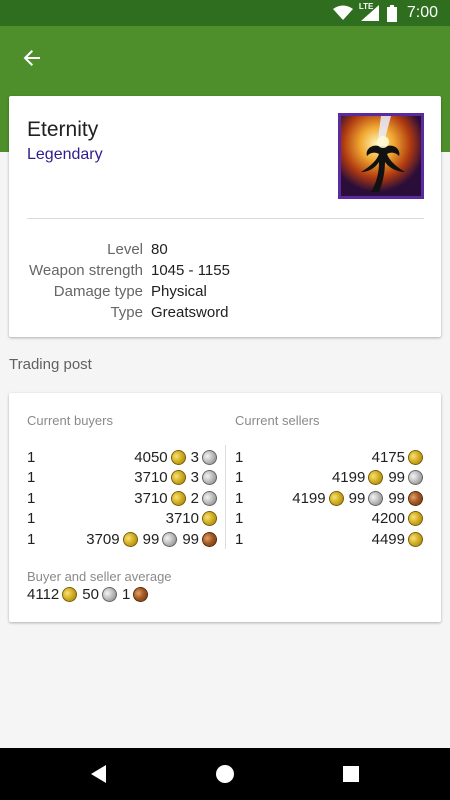 Image resolution: width=450 pixels, height=800 pixels. Describe the element at coordinates (342, 13) in the screenshot. I see `wifi-icon` at that location.